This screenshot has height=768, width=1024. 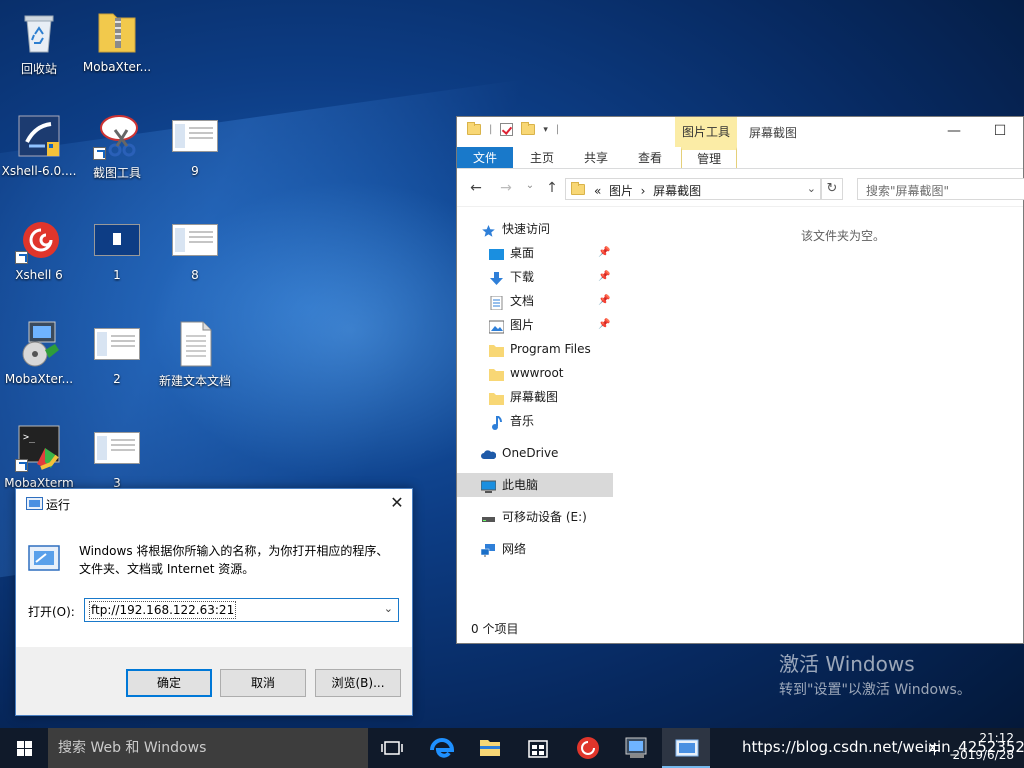 I want to click on desktop-icon-recycle-bin: 回收站, so click(x=39, y=42).